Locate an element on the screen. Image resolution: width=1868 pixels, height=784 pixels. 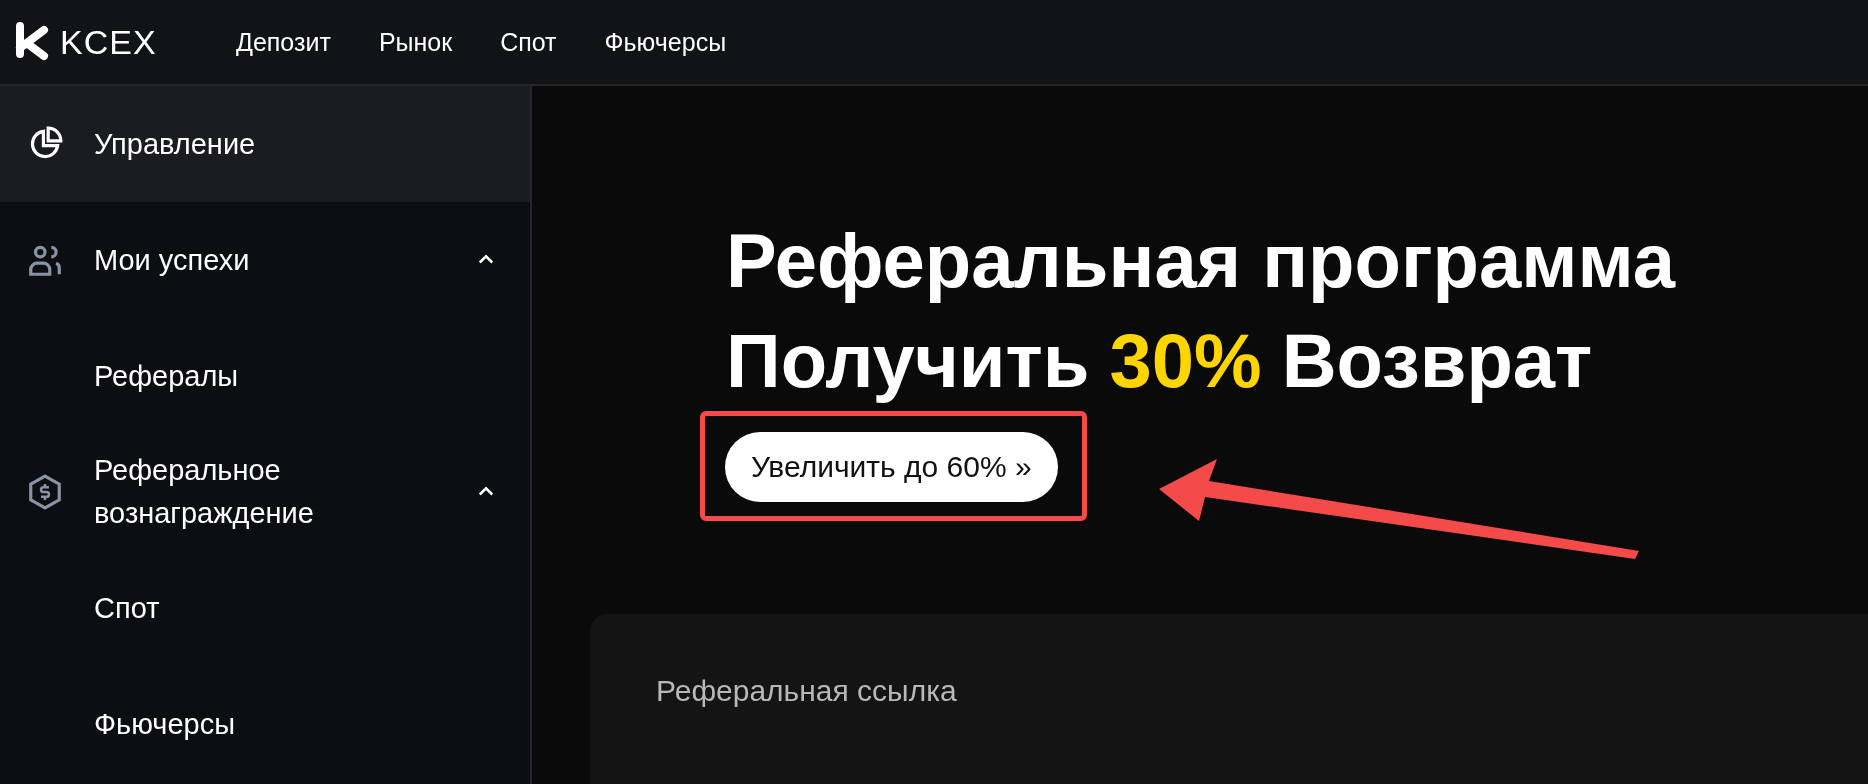
highlight-percent: 30% is located at coordinates (1185, 361).